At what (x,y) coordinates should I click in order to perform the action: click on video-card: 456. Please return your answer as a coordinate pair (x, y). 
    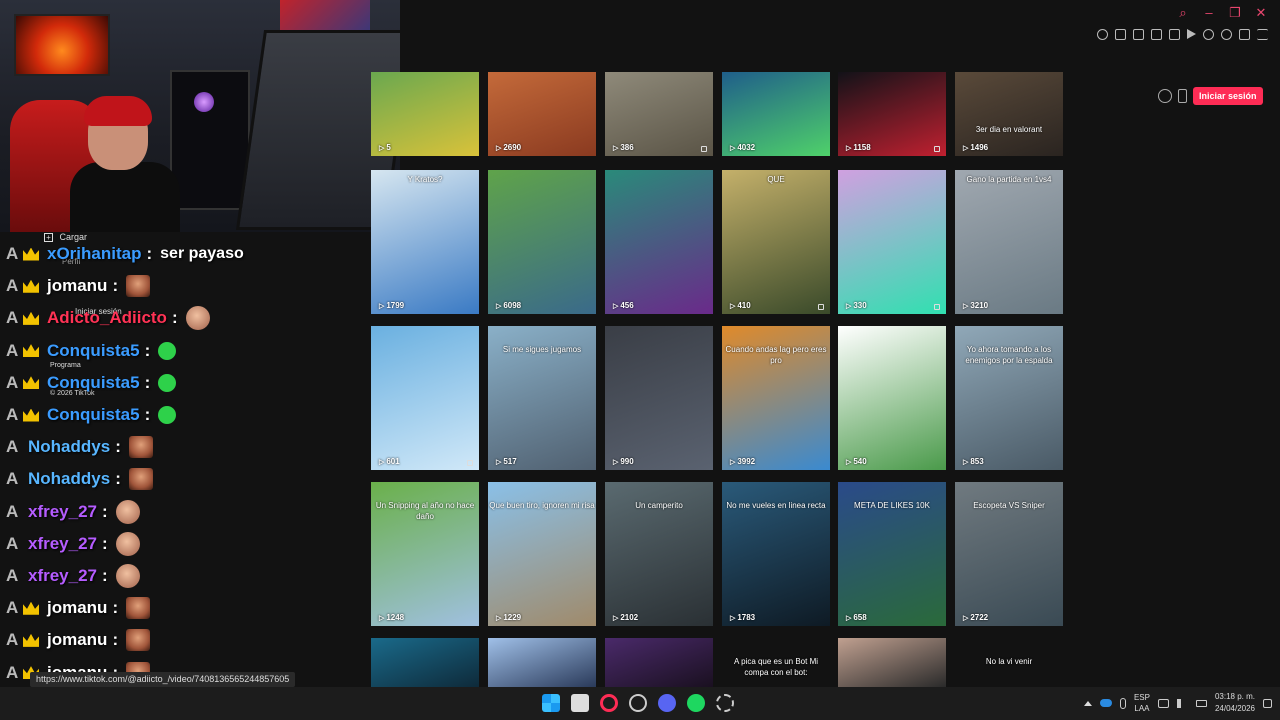
    Looking at the image, I should click on (659, 242).